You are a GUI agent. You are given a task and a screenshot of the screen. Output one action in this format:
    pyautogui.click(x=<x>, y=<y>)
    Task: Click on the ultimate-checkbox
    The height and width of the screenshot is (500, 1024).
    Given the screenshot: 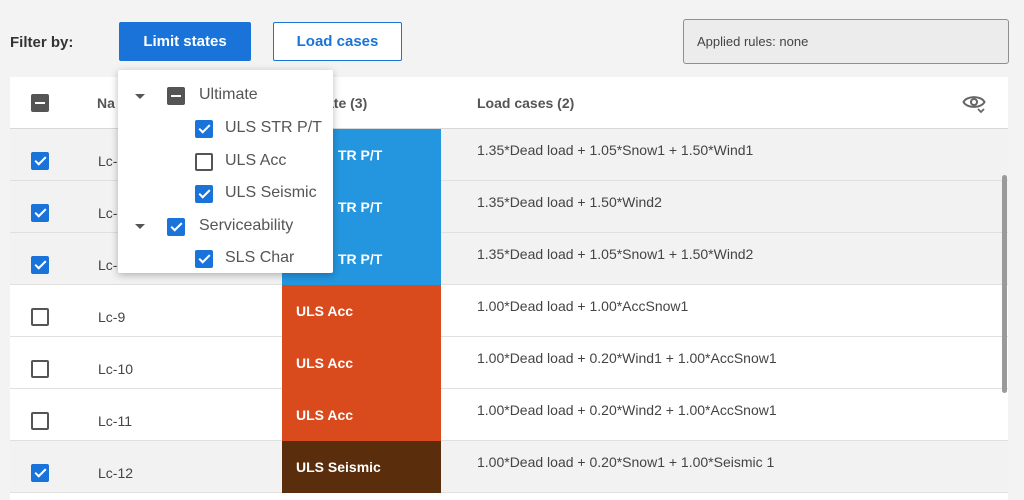 What is the action you would take?
    pyautogui.click(x=176, y=96)
    